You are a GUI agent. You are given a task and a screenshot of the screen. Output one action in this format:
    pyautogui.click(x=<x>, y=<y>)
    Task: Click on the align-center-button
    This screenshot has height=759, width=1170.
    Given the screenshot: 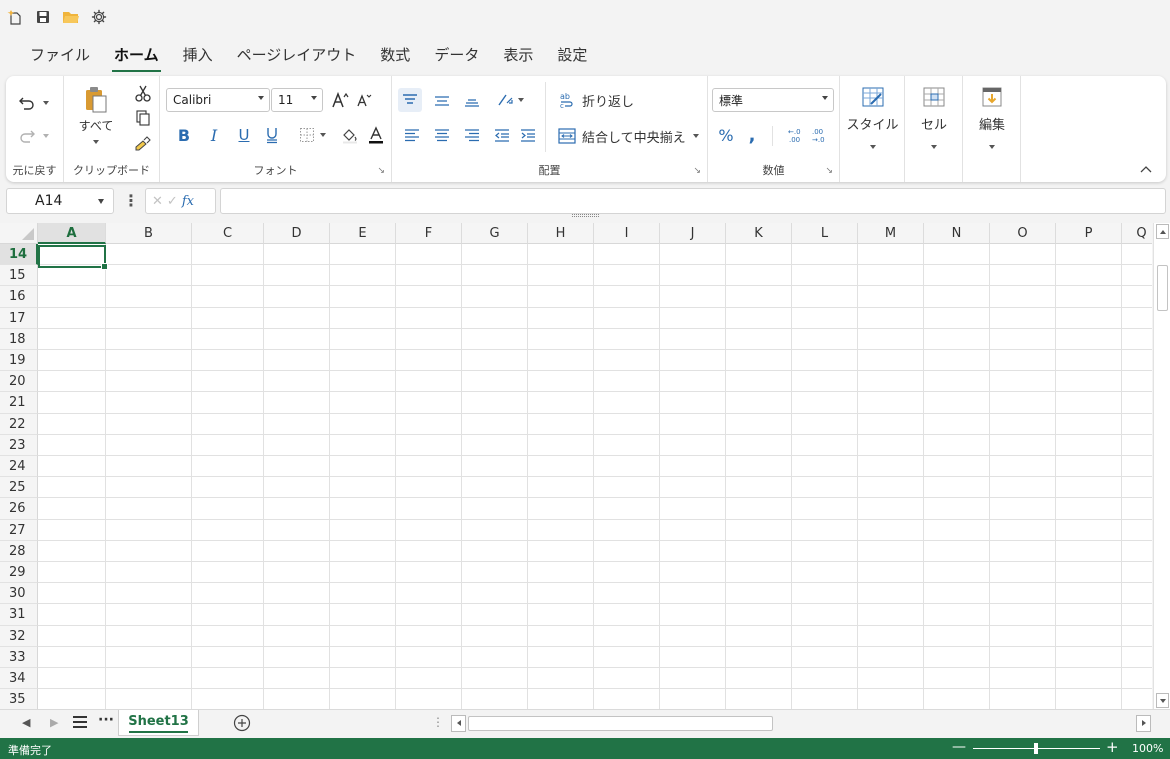 What is the action you would take?
    pyautogui.click(x=442, y=135)
    